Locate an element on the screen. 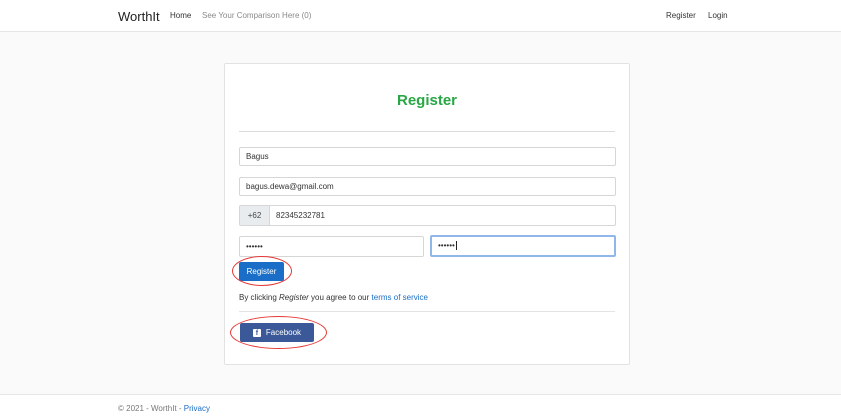  confirm-password-field: •••••• is located at coordinates (523, 246).